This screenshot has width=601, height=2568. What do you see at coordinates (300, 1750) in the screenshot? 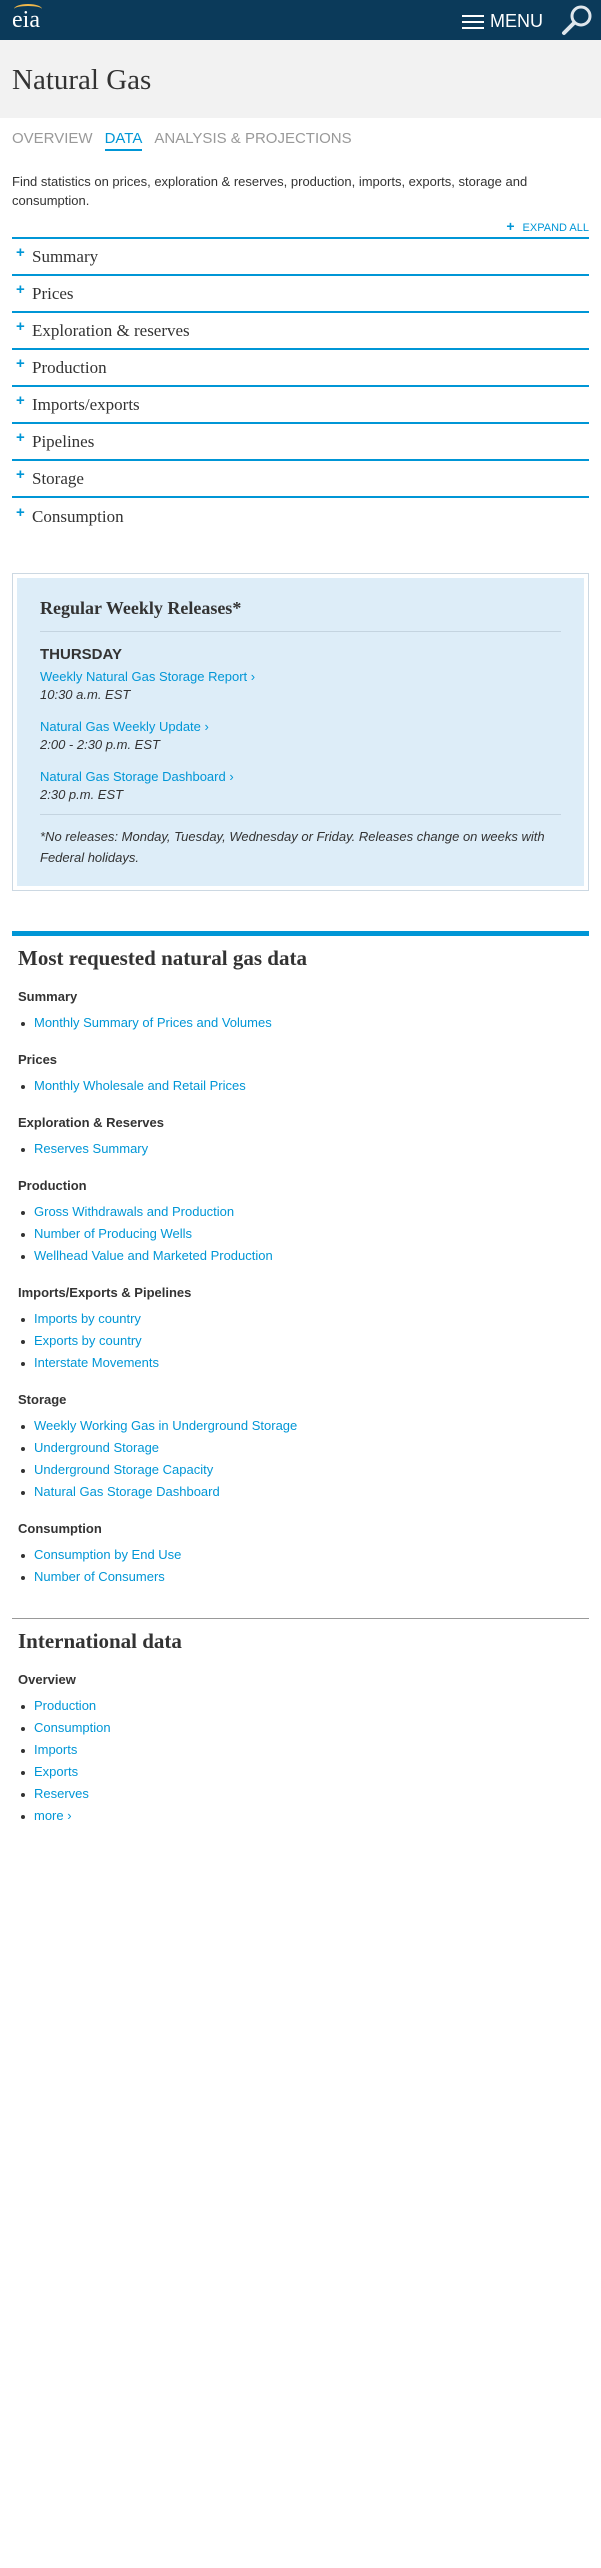
I see `list-item: Imports` at bounding box center [300, 1750].